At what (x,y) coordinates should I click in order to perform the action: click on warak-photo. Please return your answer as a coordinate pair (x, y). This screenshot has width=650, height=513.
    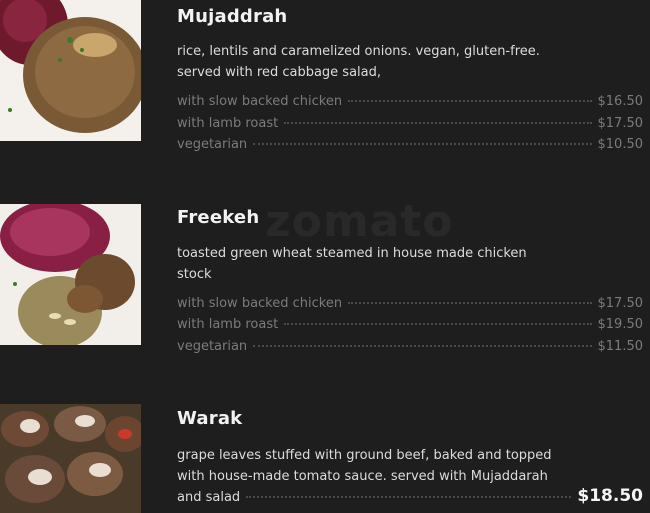
    Looking at the image, I should click on (70, 458).